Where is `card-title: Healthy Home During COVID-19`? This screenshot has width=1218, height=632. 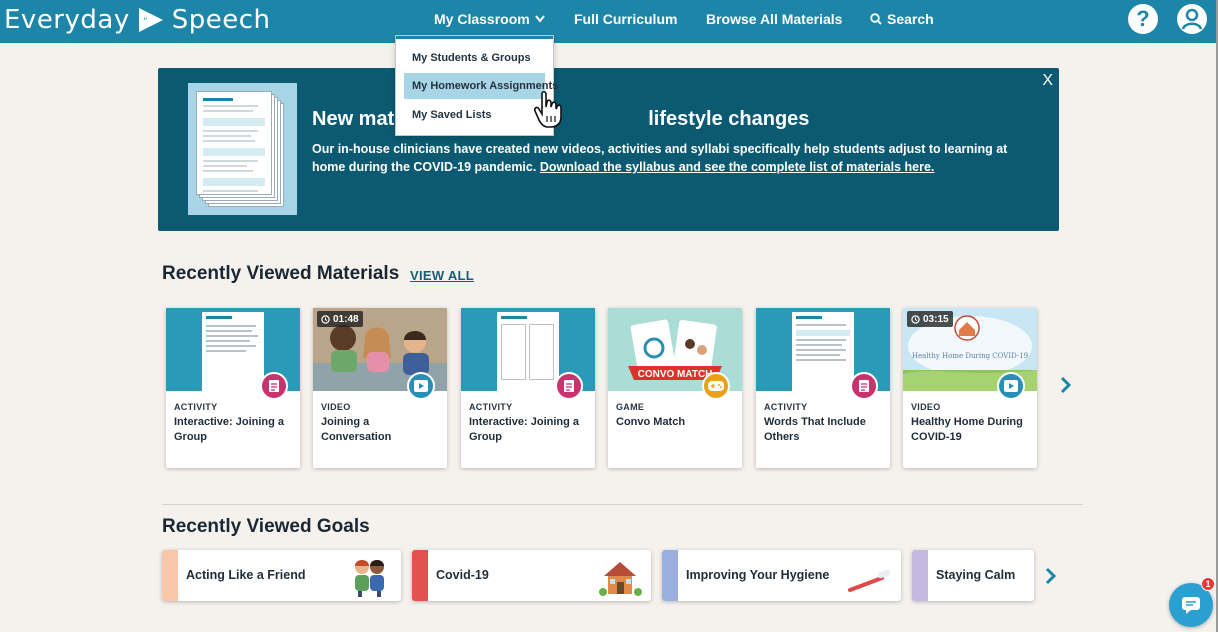
card-title: Healthy Home During COVID-19 is located at coordinates (967, 429).